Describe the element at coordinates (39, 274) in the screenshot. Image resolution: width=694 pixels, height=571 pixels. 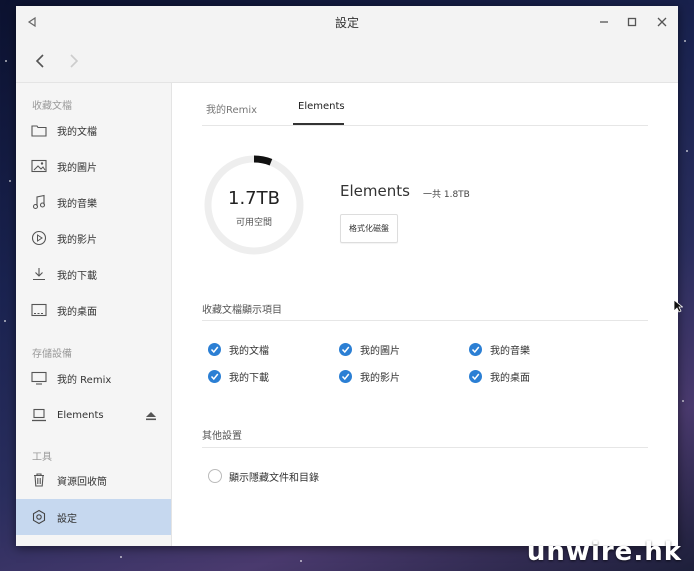
I see `download-icon` at that location.